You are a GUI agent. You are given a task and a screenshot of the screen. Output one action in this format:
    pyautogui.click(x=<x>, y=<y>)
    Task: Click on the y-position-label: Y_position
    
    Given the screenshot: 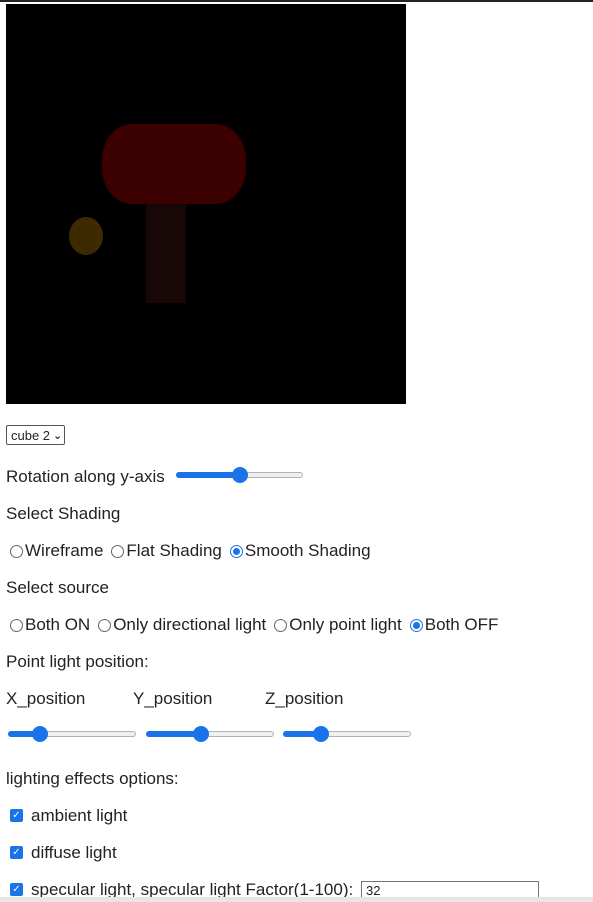 What is the action you would take?
    pyautogui.click(x=173, y=698)
    